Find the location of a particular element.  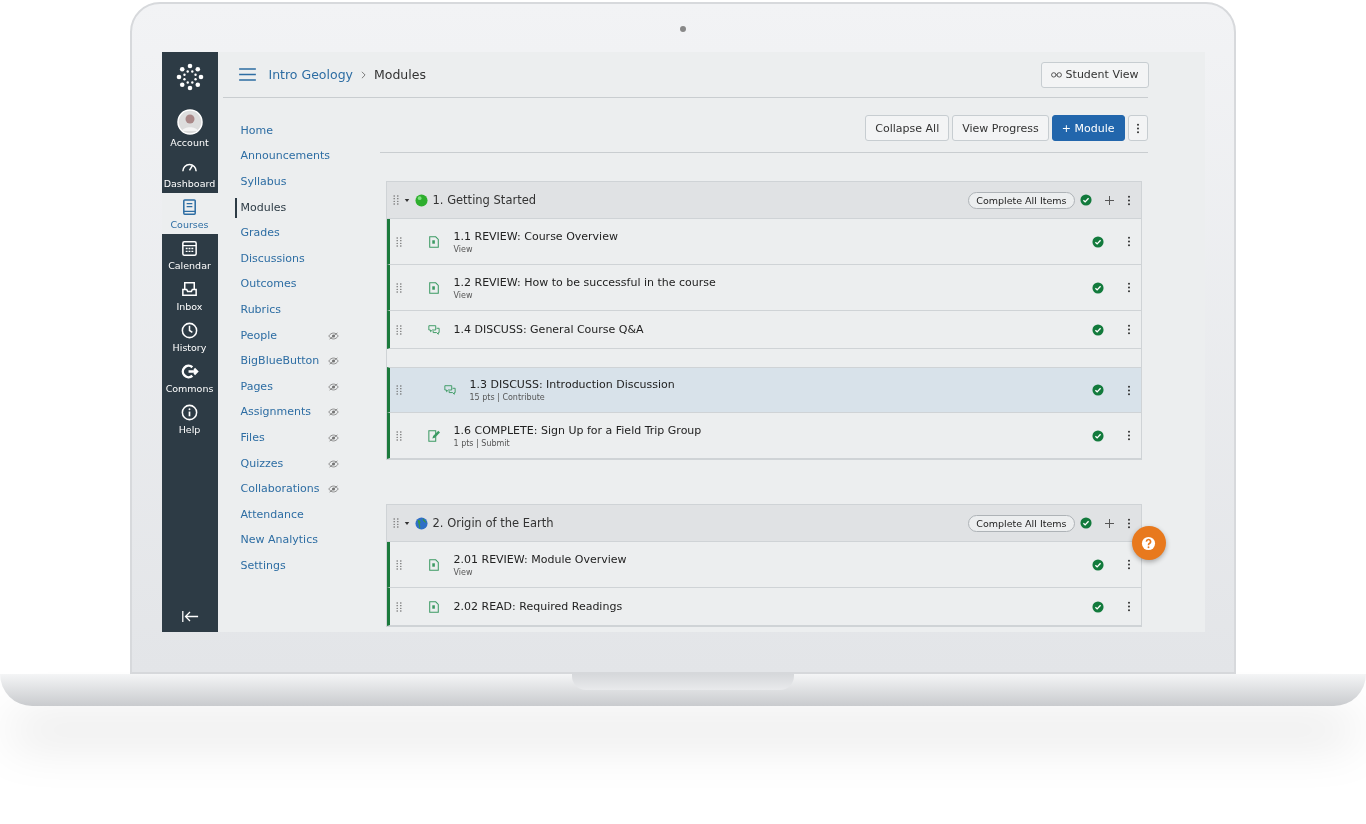

module-item: 1.2 REVIEW: How to be successful in the course View is located at coordinates (763, 288).